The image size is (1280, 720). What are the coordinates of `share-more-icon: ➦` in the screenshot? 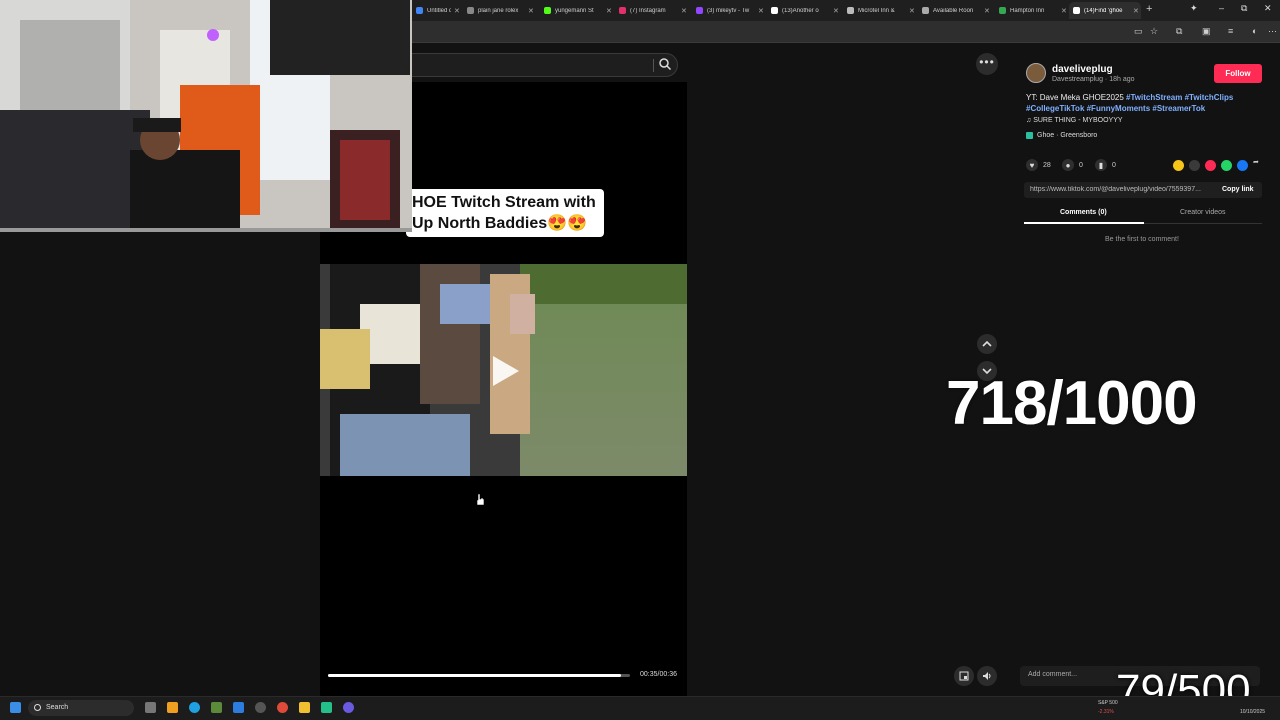 It's located at (1256, 162).